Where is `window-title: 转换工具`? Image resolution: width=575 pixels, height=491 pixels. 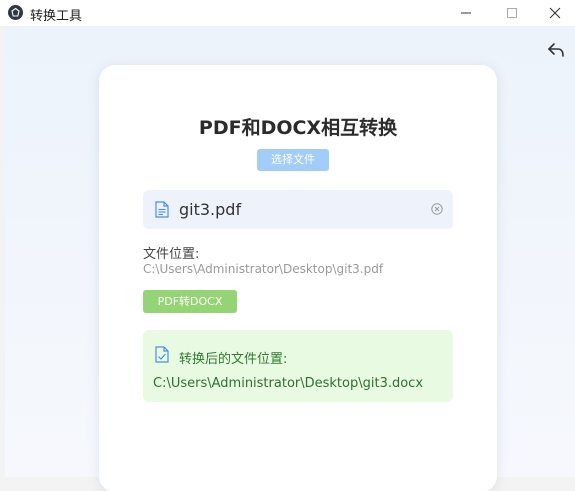
window-title: 转换工具 is located at coordinates (56, 16).